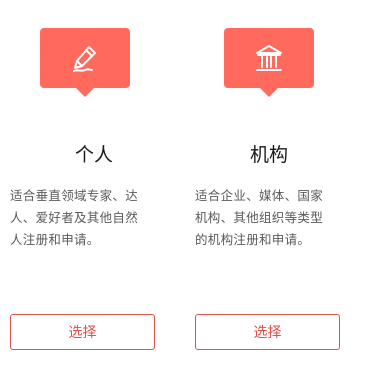 Image resolution: width=373 pixels, height=369 pixels. What do you see at coordinates (253, 239) in the screenshot?
I see `card-description-line: 的机构注册和申请。` at bounding box center [253, 239].